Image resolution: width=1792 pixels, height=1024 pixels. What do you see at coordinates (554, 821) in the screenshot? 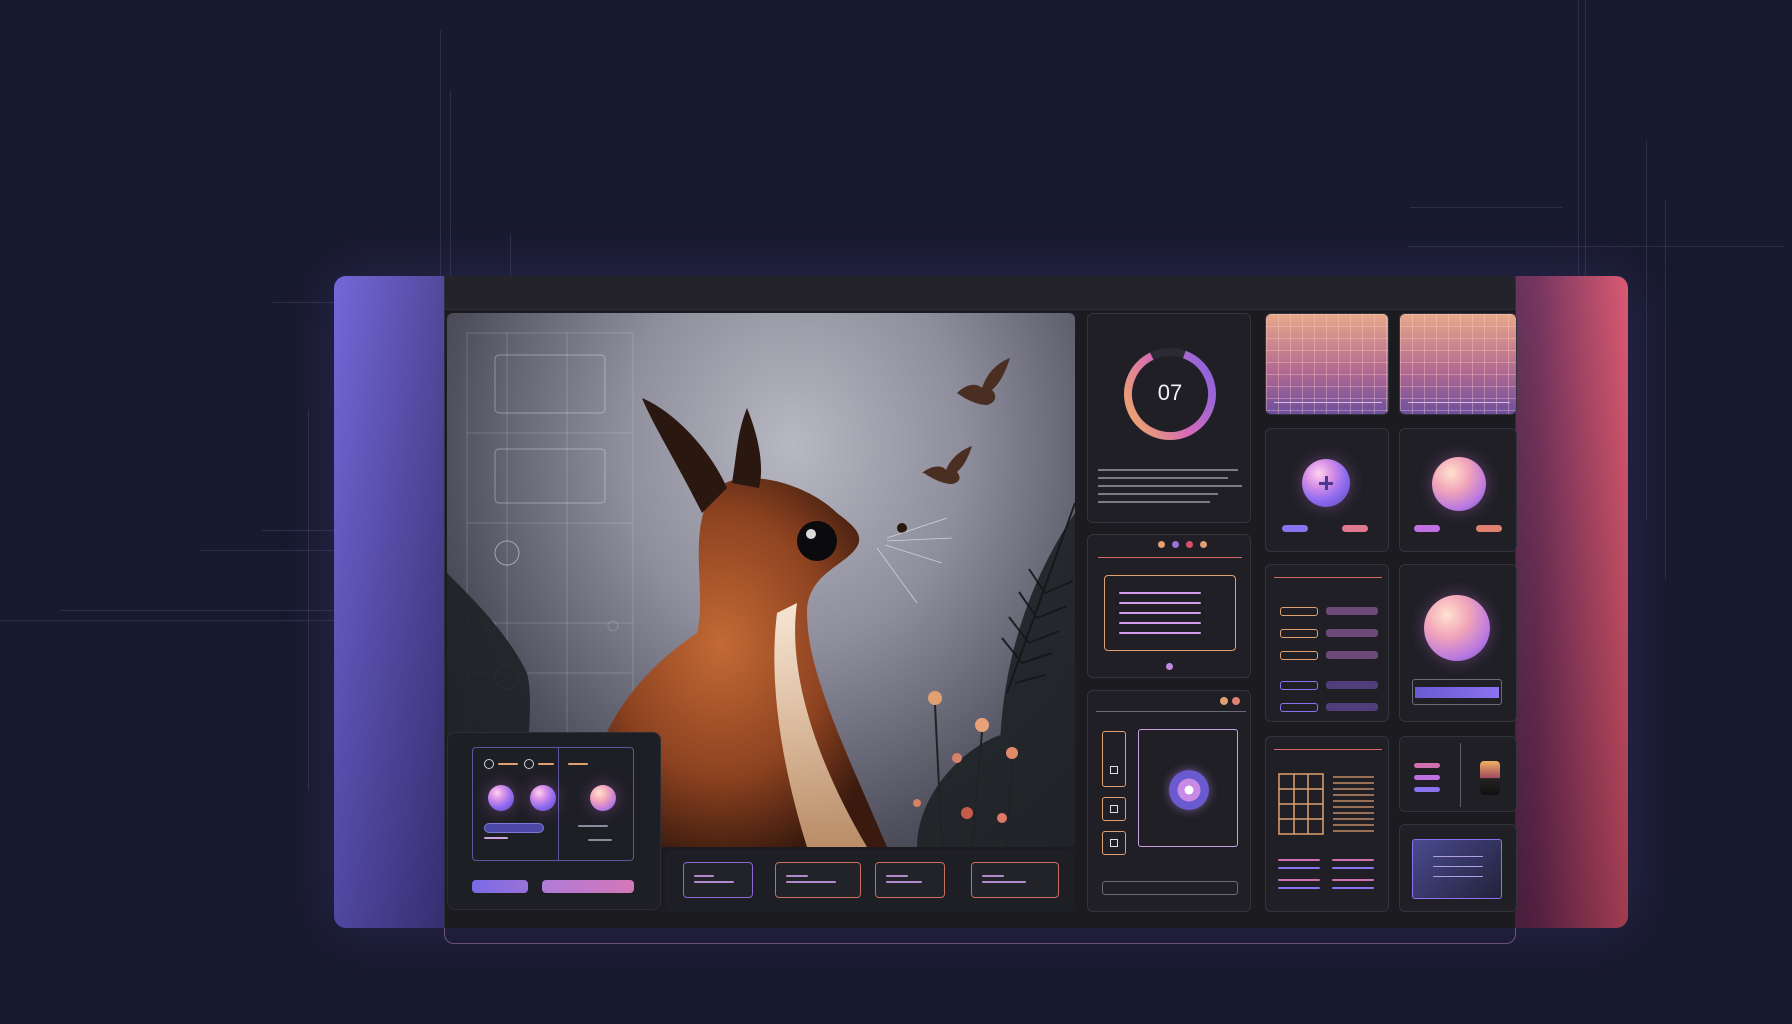
I see `overlay-control-card` at bounding box center [554, 821].